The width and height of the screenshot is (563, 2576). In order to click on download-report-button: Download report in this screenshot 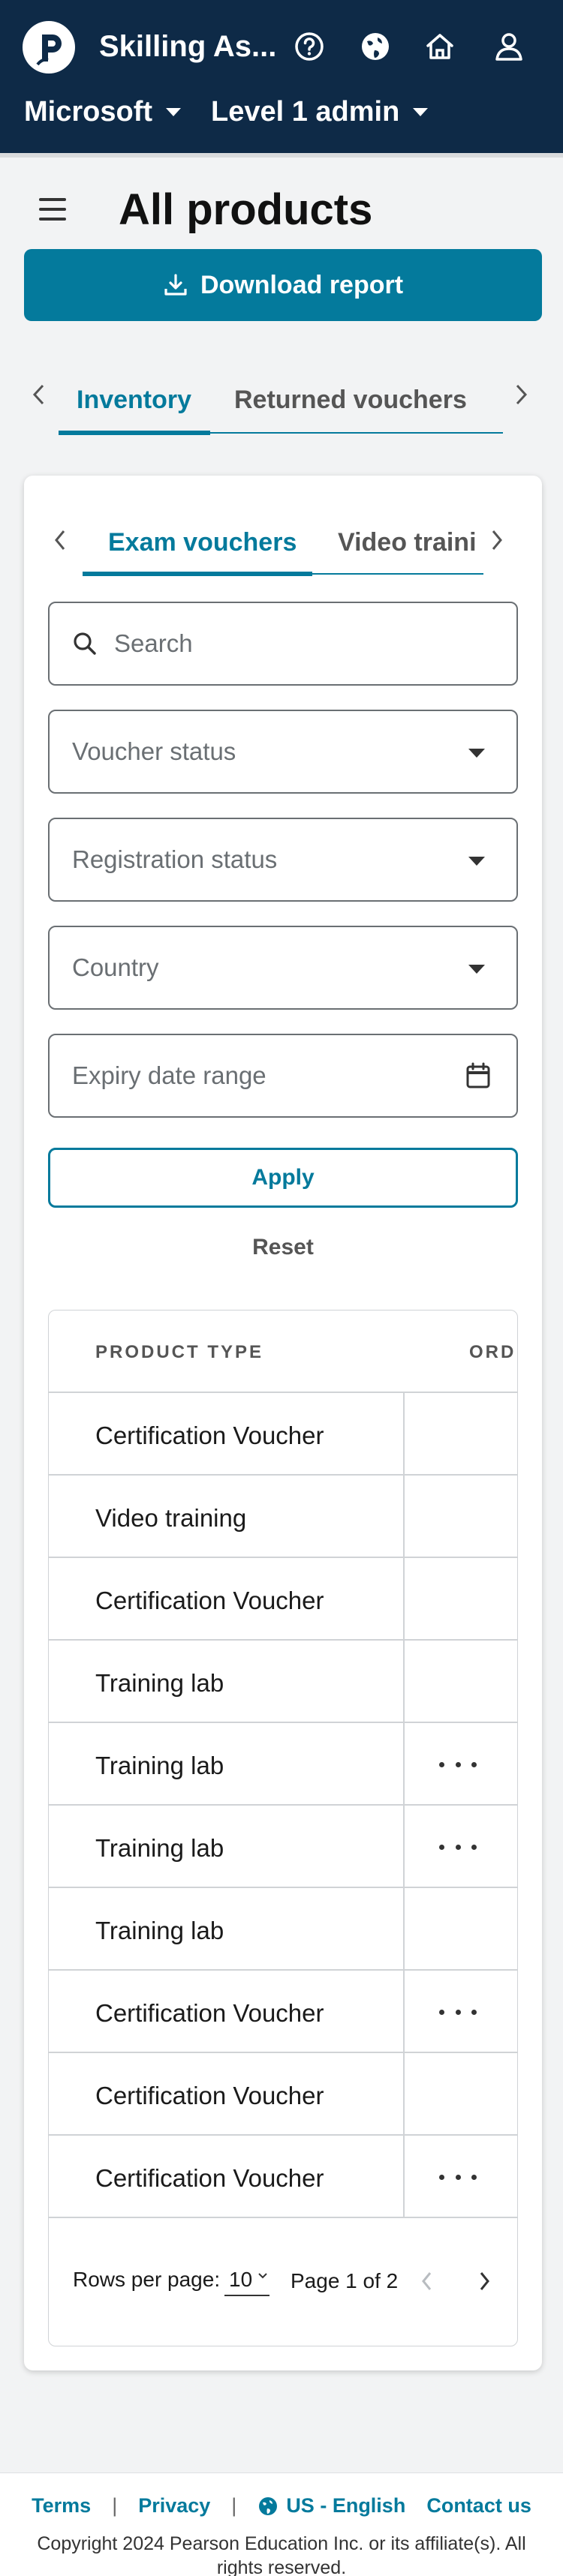, I will do `click(283, 285)`.